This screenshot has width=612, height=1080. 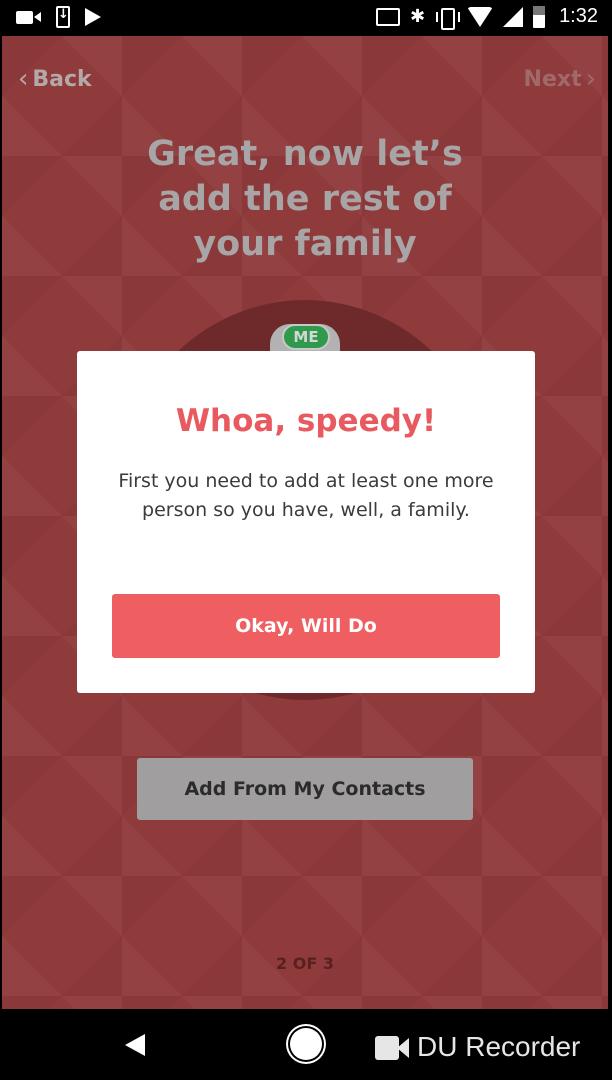 I want to click on chevron-left-icon: ‹, so click(x=23, y=79).